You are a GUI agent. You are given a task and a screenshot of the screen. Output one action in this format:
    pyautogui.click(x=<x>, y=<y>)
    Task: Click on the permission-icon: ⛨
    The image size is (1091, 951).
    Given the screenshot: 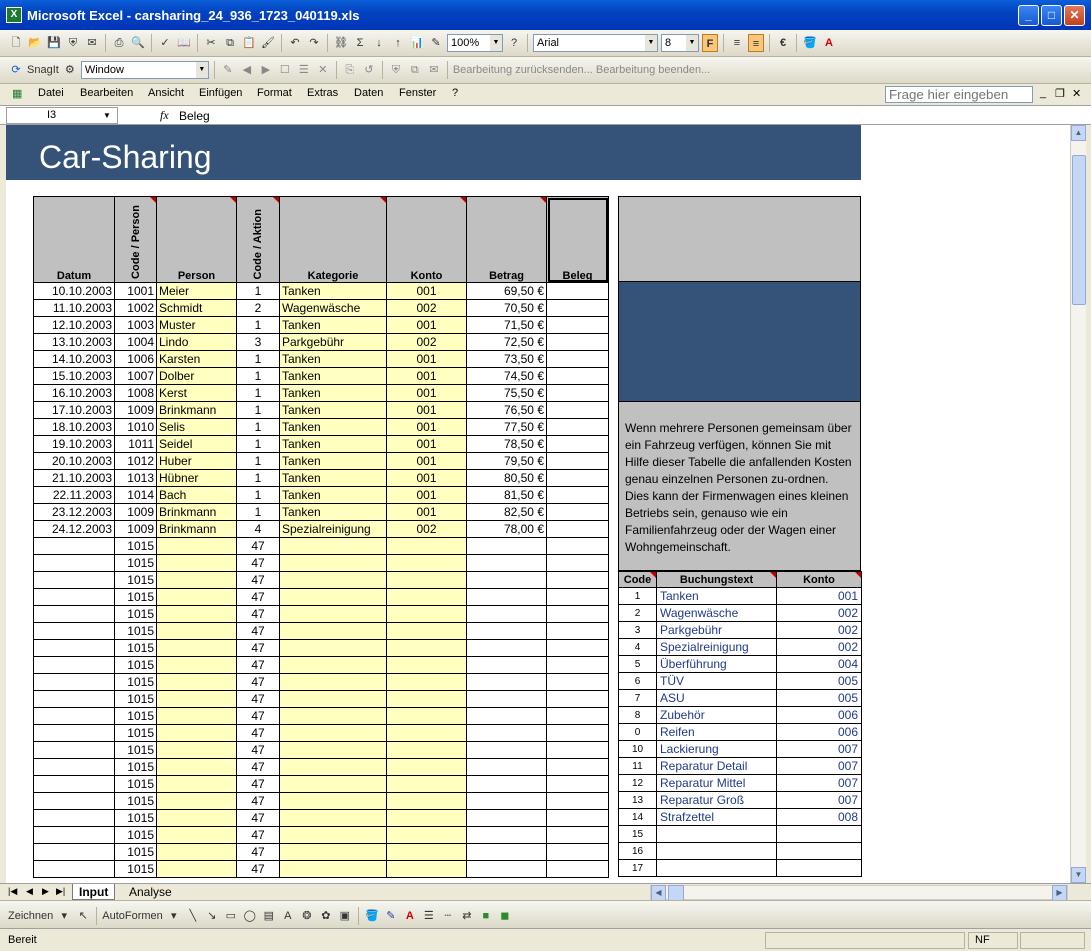 What is the action you would take?
    pyautogui.click(x=73, y=43)
    